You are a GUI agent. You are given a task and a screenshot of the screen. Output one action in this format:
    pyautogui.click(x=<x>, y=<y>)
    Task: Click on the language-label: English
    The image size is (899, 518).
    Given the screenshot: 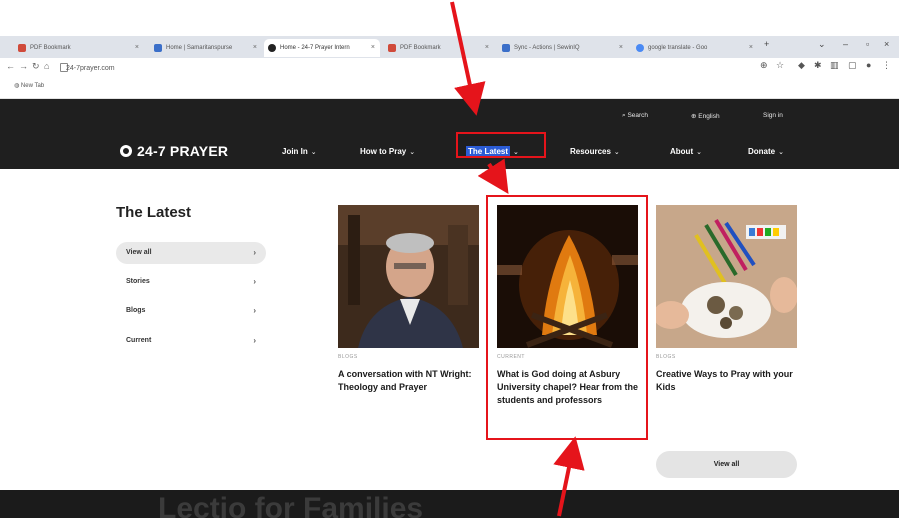 What is the action you would take?
    pyautogui.click(x=709, y=116)
    